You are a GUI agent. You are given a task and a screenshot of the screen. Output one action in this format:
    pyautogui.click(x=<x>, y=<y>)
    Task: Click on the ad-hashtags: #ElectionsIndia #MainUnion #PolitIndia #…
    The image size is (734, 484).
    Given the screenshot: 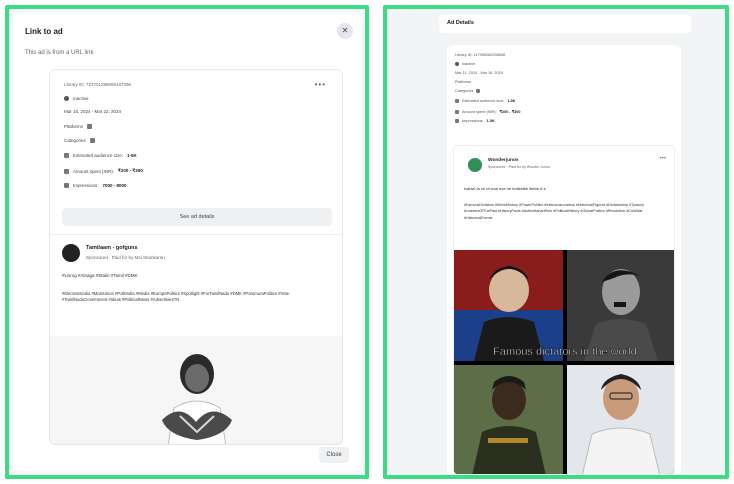 What is the action you would take?
    pyautogui.click(x=175, y=297)
    